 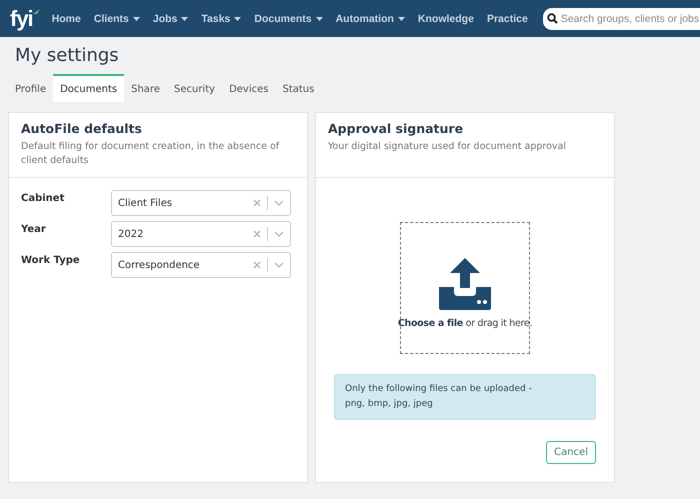 I want to click on card-title: Approval signature, so click(x=396, y=128).